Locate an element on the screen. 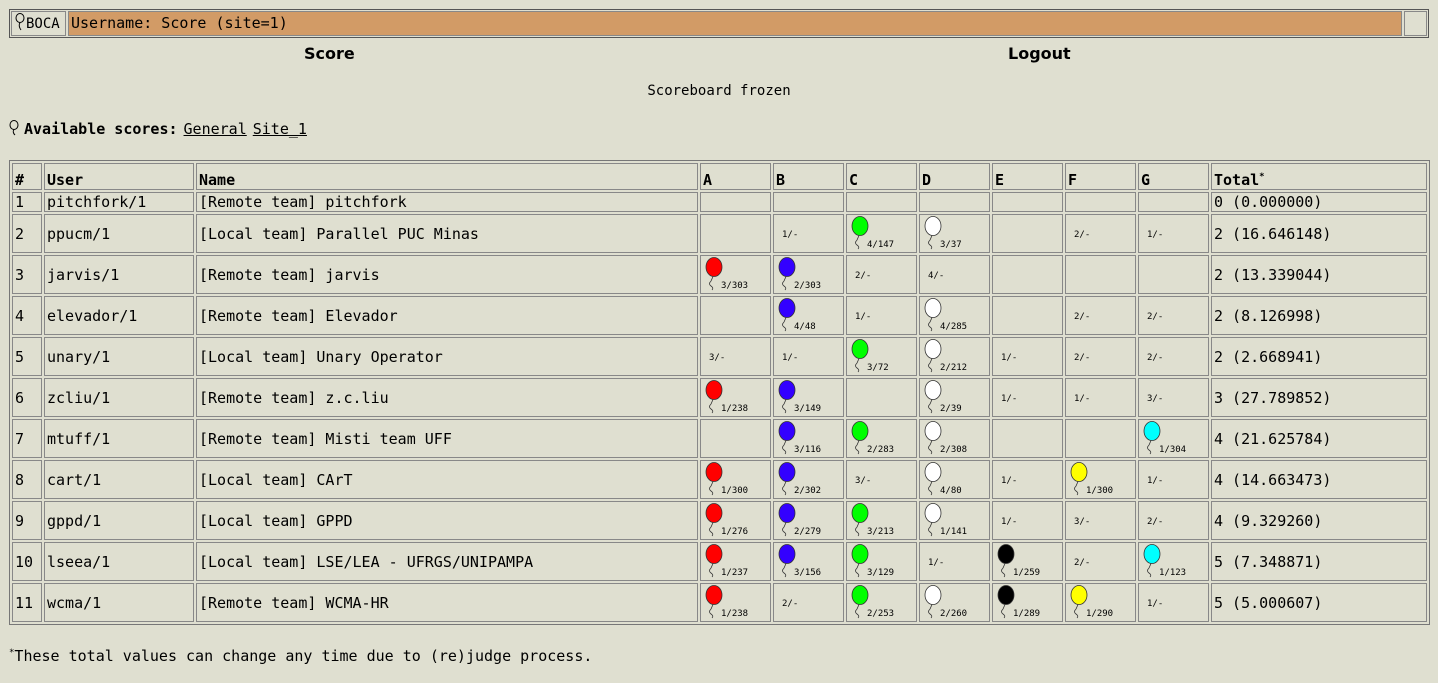  column-header-label: A is located at coordinates (708, 180).